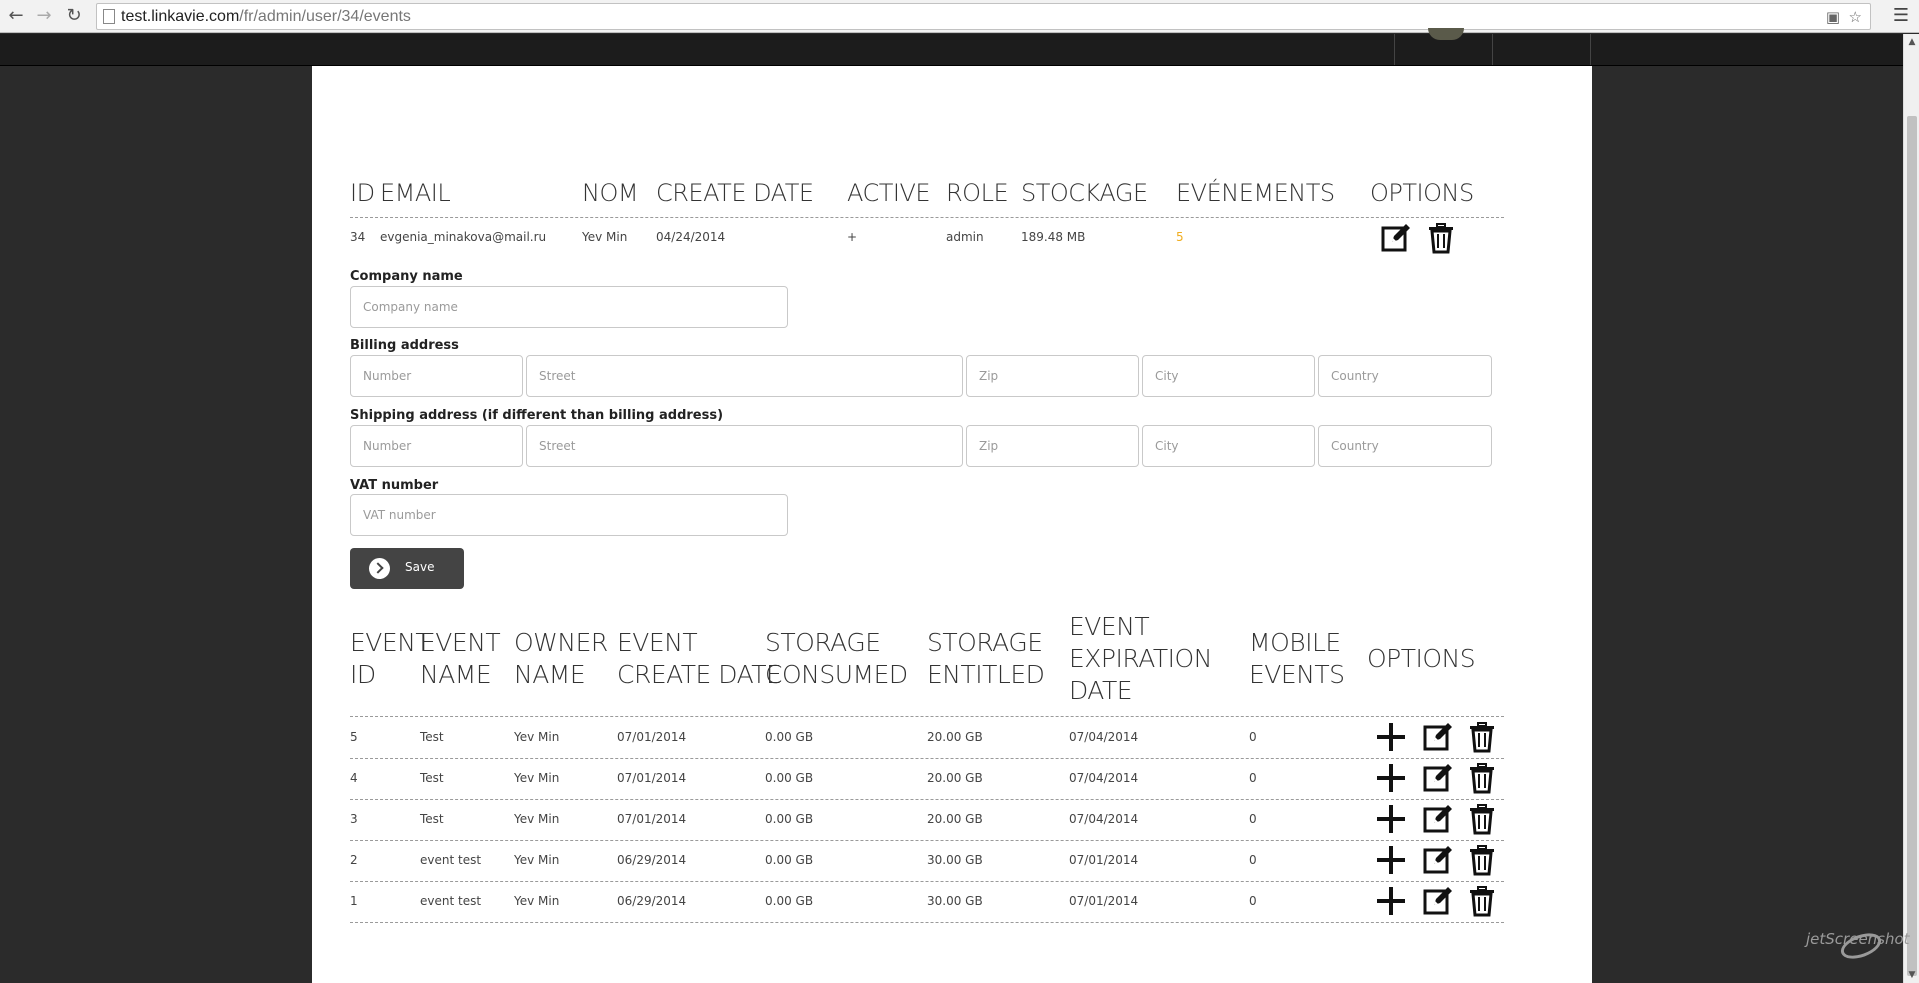 The height and width of the screenshot is (983, 1919). Describe the element at coordinates (652, 860) in the screenshot. I see `event-create-date-cell: 06/29/2014` at that location.